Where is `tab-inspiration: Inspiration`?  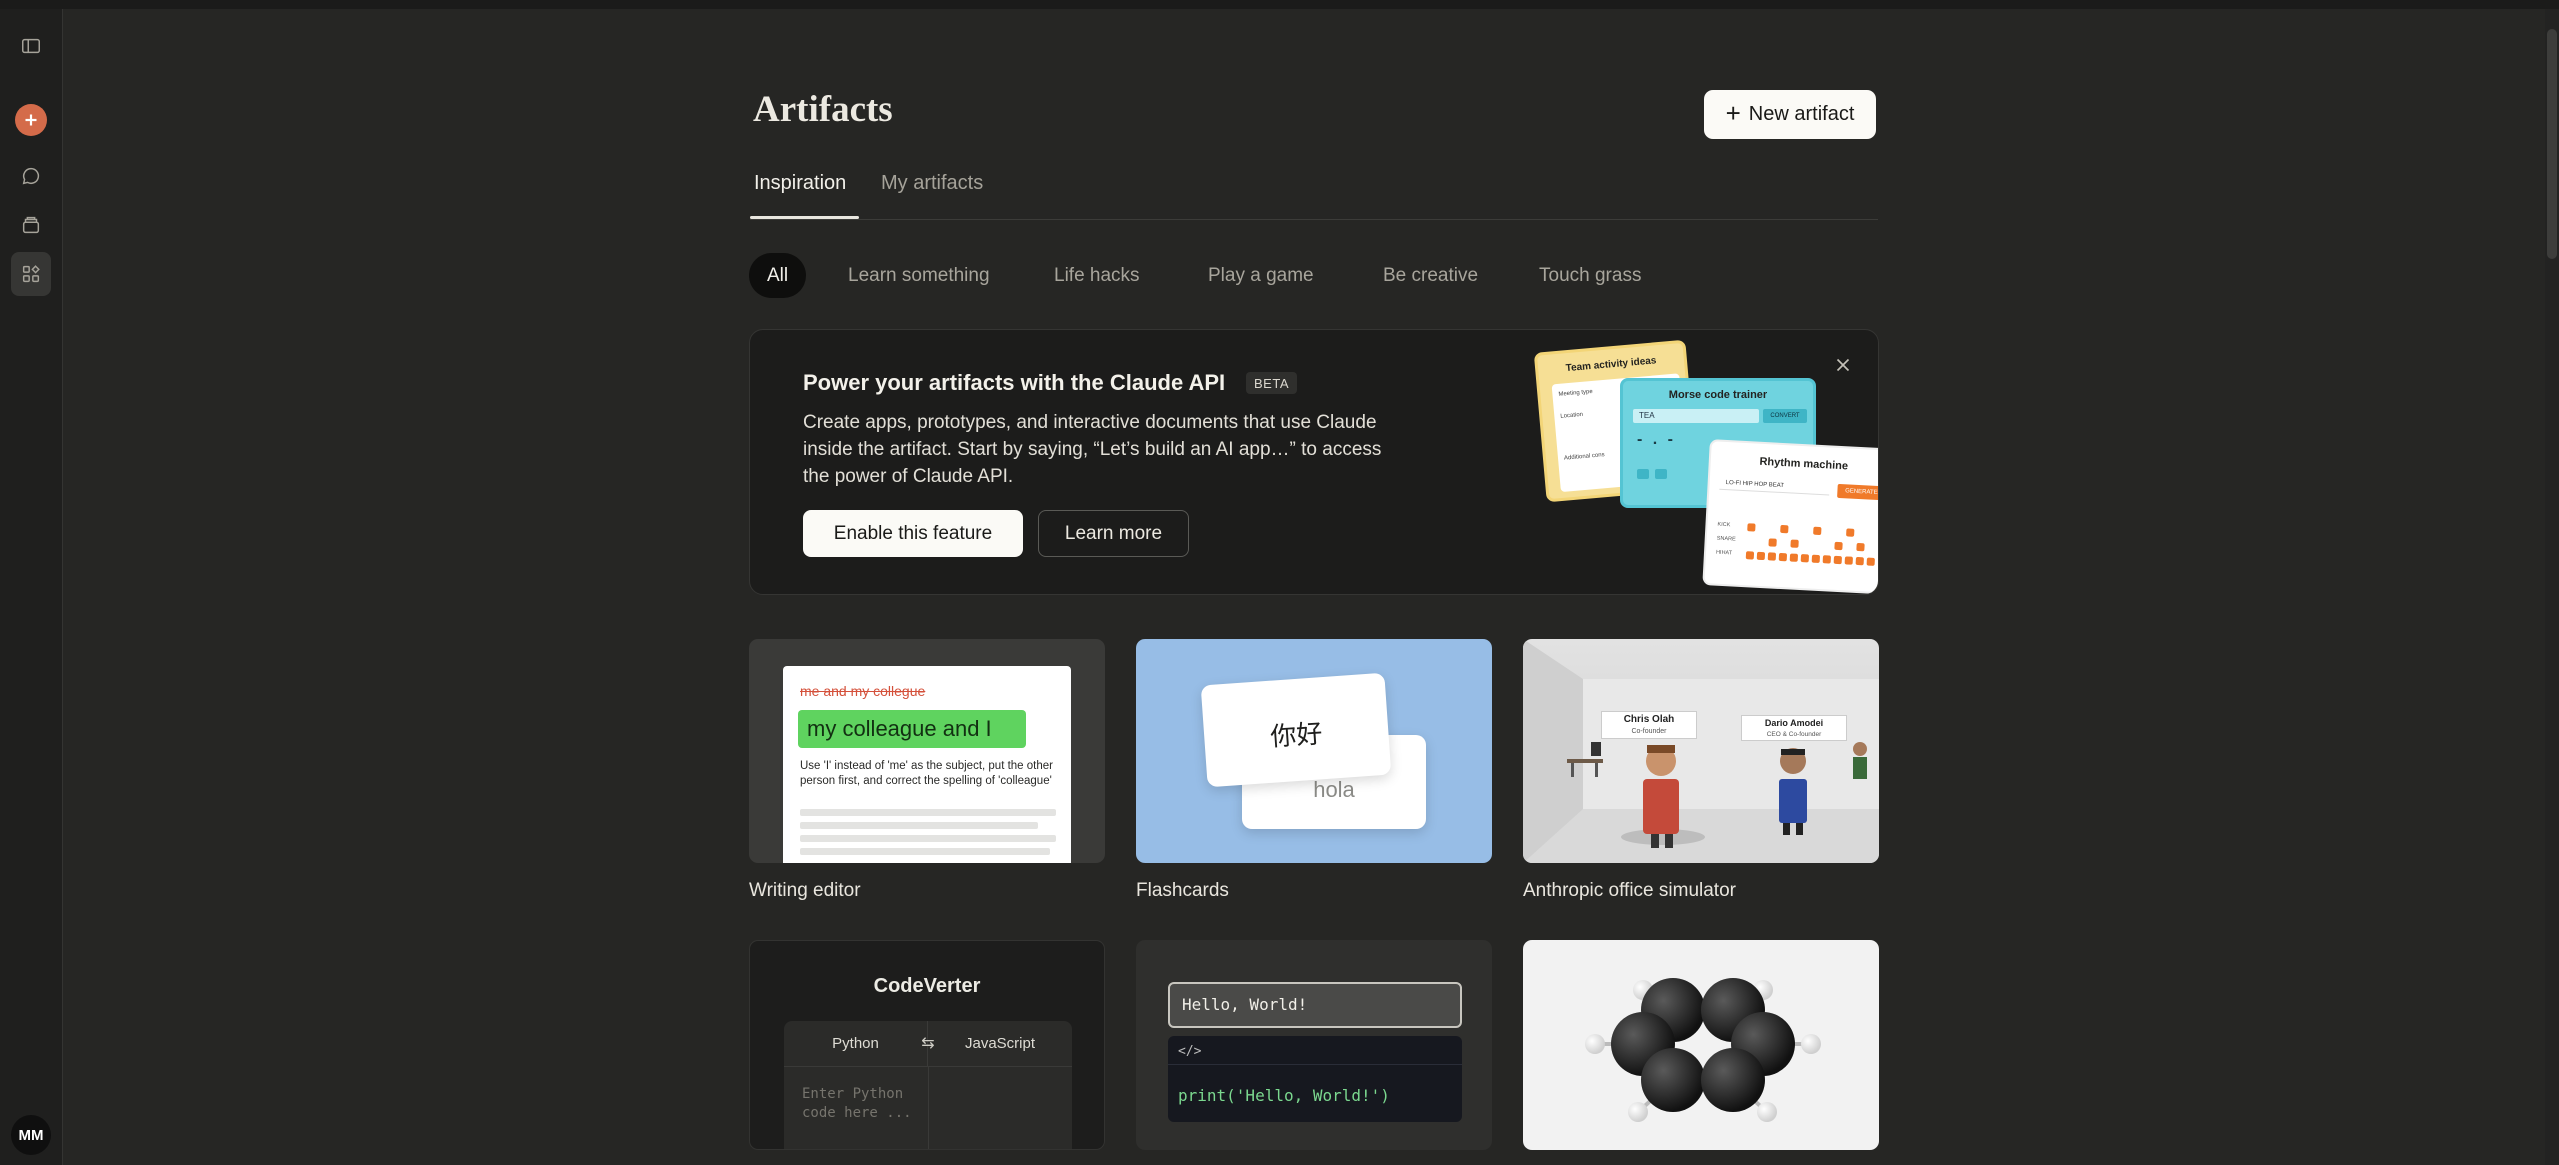 tab-inspiration: Inspiration is located at coordinates (800, 183).